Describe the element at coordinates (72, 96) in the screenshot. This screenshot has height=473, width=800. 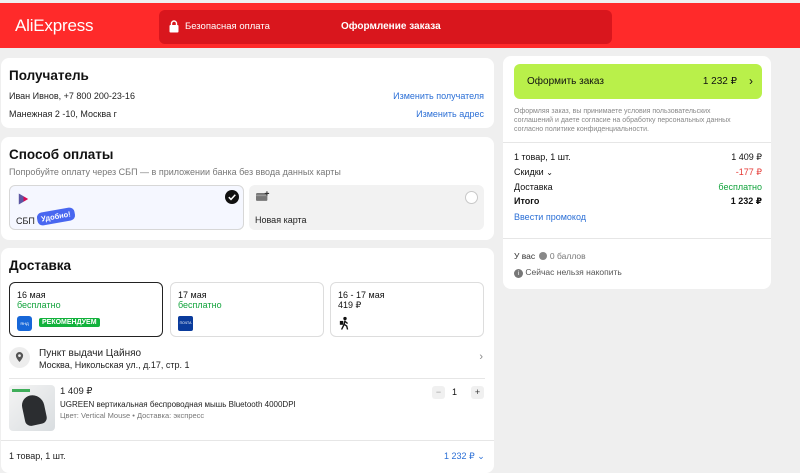
I see `recipient-name-phone: Иван Ивнов, +7 800 200-23-16` at that location.